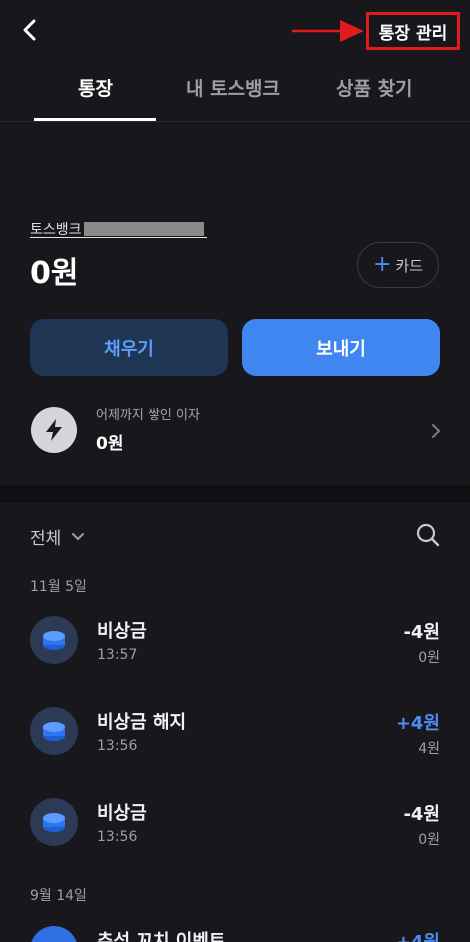 Image resolution: width=470 pixels, height=942 pixels. Describe the element at coordinates (95, 87) in the screenshot. I see `tab-account: 통장` at that location.